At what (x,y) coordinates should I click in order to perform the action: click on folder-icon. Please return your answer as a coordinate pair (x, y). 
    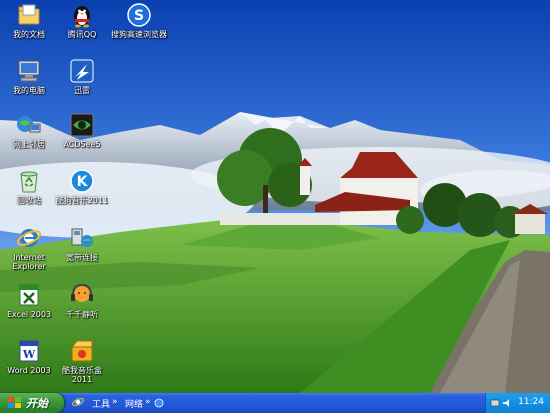
    Looking at the image, I should click on (29, 15).